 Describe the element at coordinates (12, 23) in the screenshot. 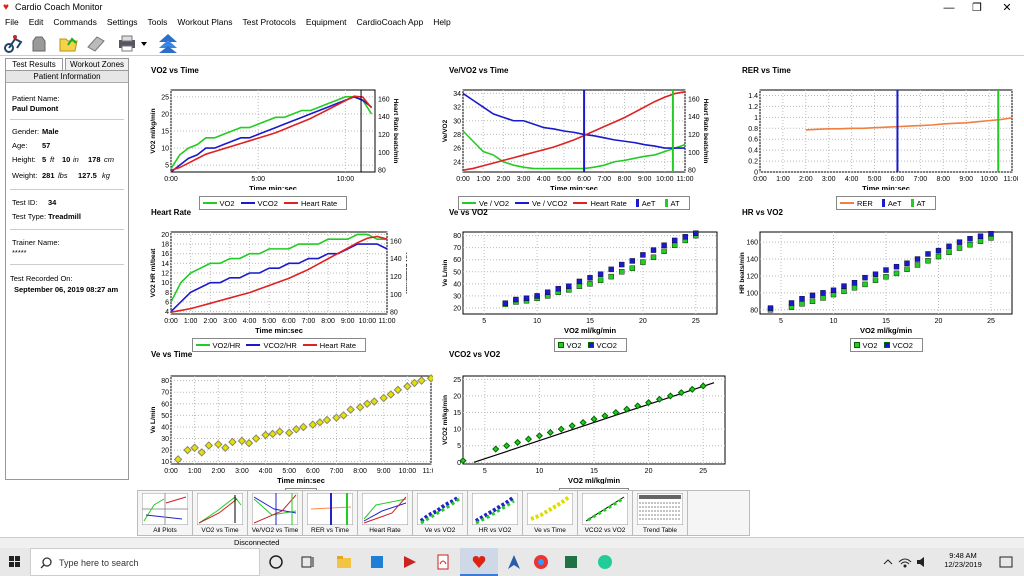

I see `menu-file: File` at that location.